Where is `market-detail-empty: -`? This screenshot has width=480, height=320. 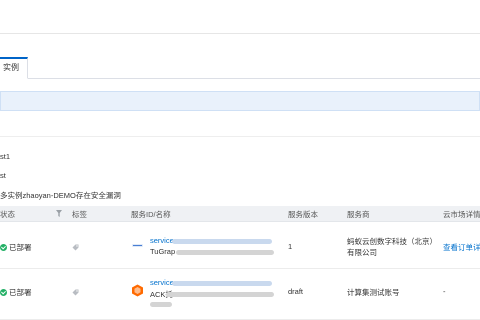
market-detail-empty: - is located at coordinates (444, 291).